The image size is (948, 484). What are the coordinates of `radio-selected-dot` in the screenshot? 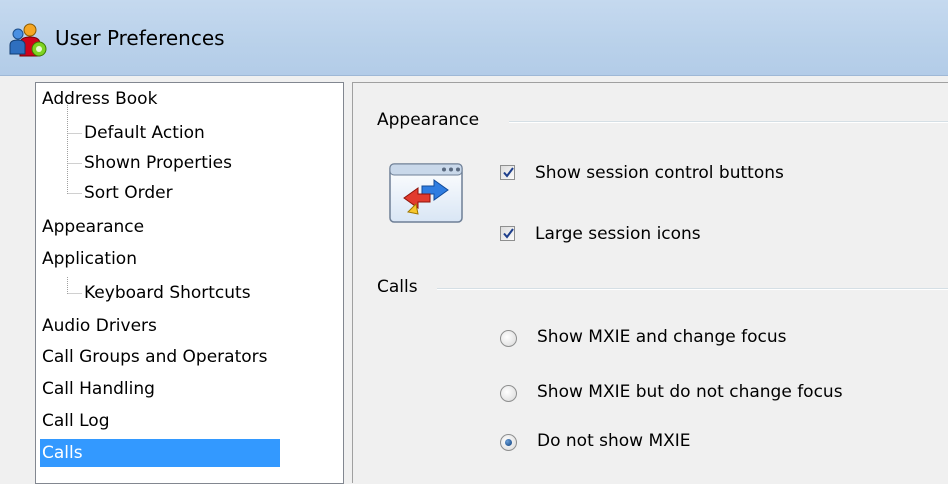 It's located at (508, 442).